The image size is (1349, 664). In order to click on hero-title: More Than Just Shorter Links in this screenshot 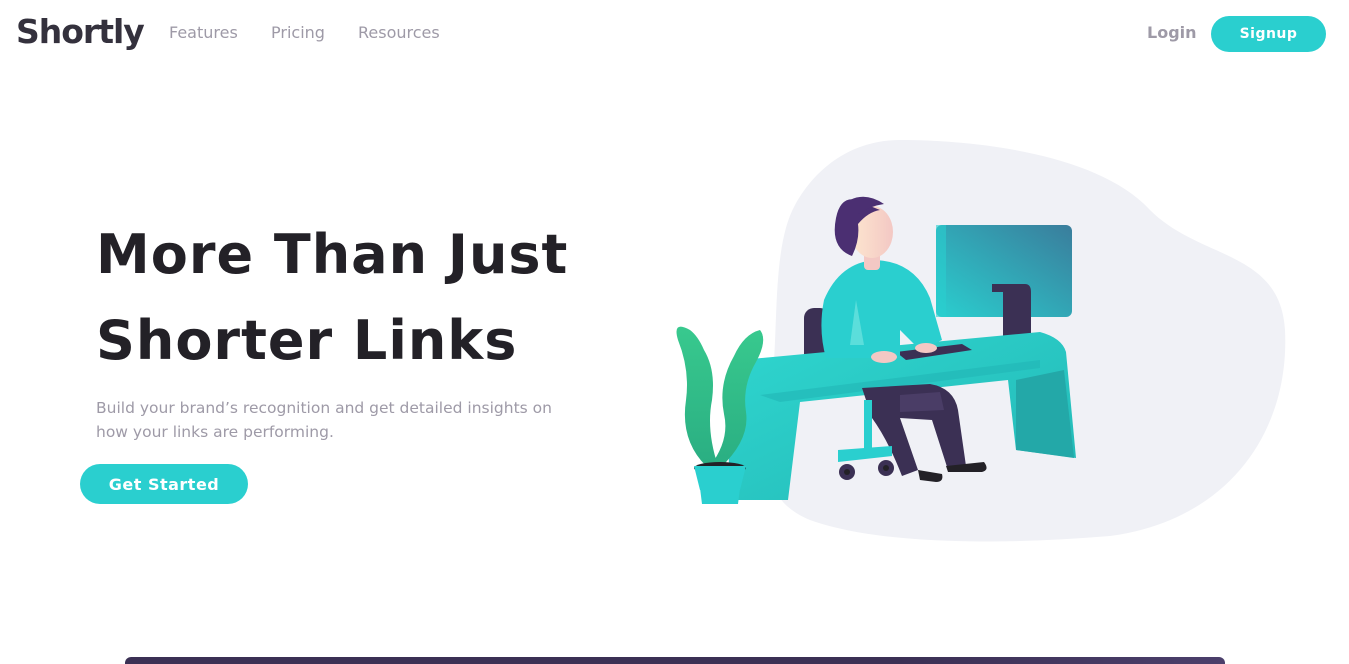, I will do `click(356, 298)`.